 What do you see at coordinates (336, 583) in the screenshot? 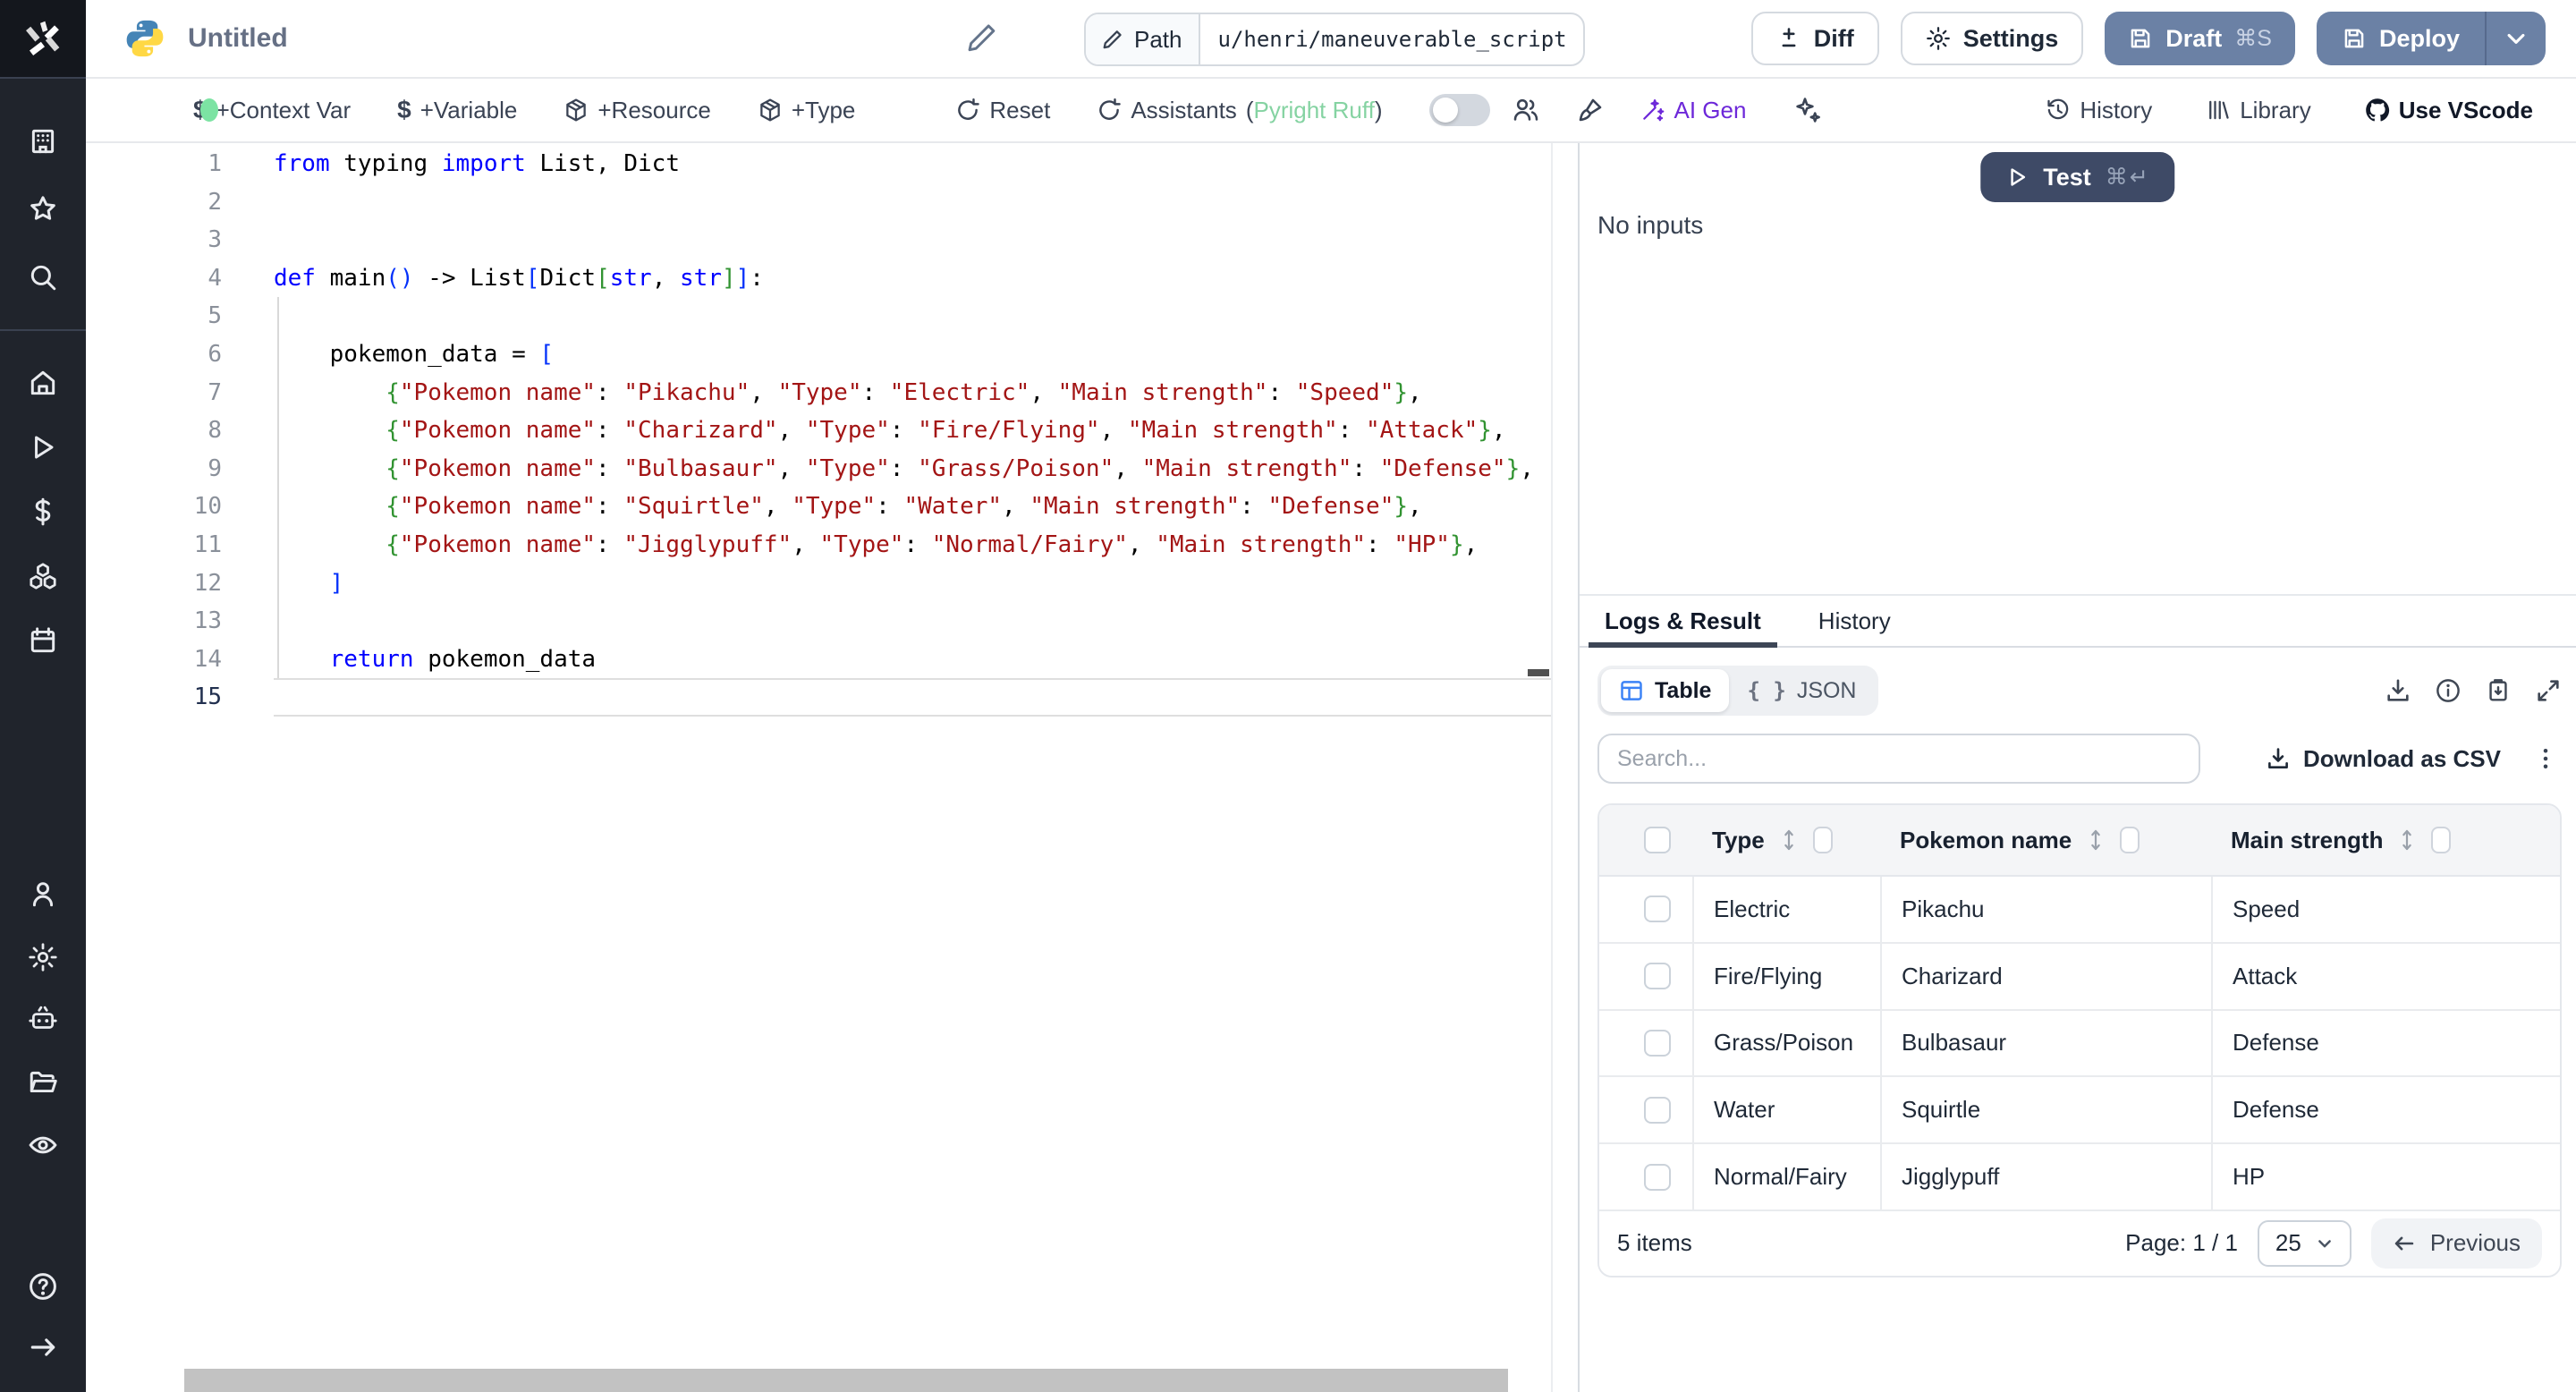
I see `code-token: ]` at bounding box center [336, 583].